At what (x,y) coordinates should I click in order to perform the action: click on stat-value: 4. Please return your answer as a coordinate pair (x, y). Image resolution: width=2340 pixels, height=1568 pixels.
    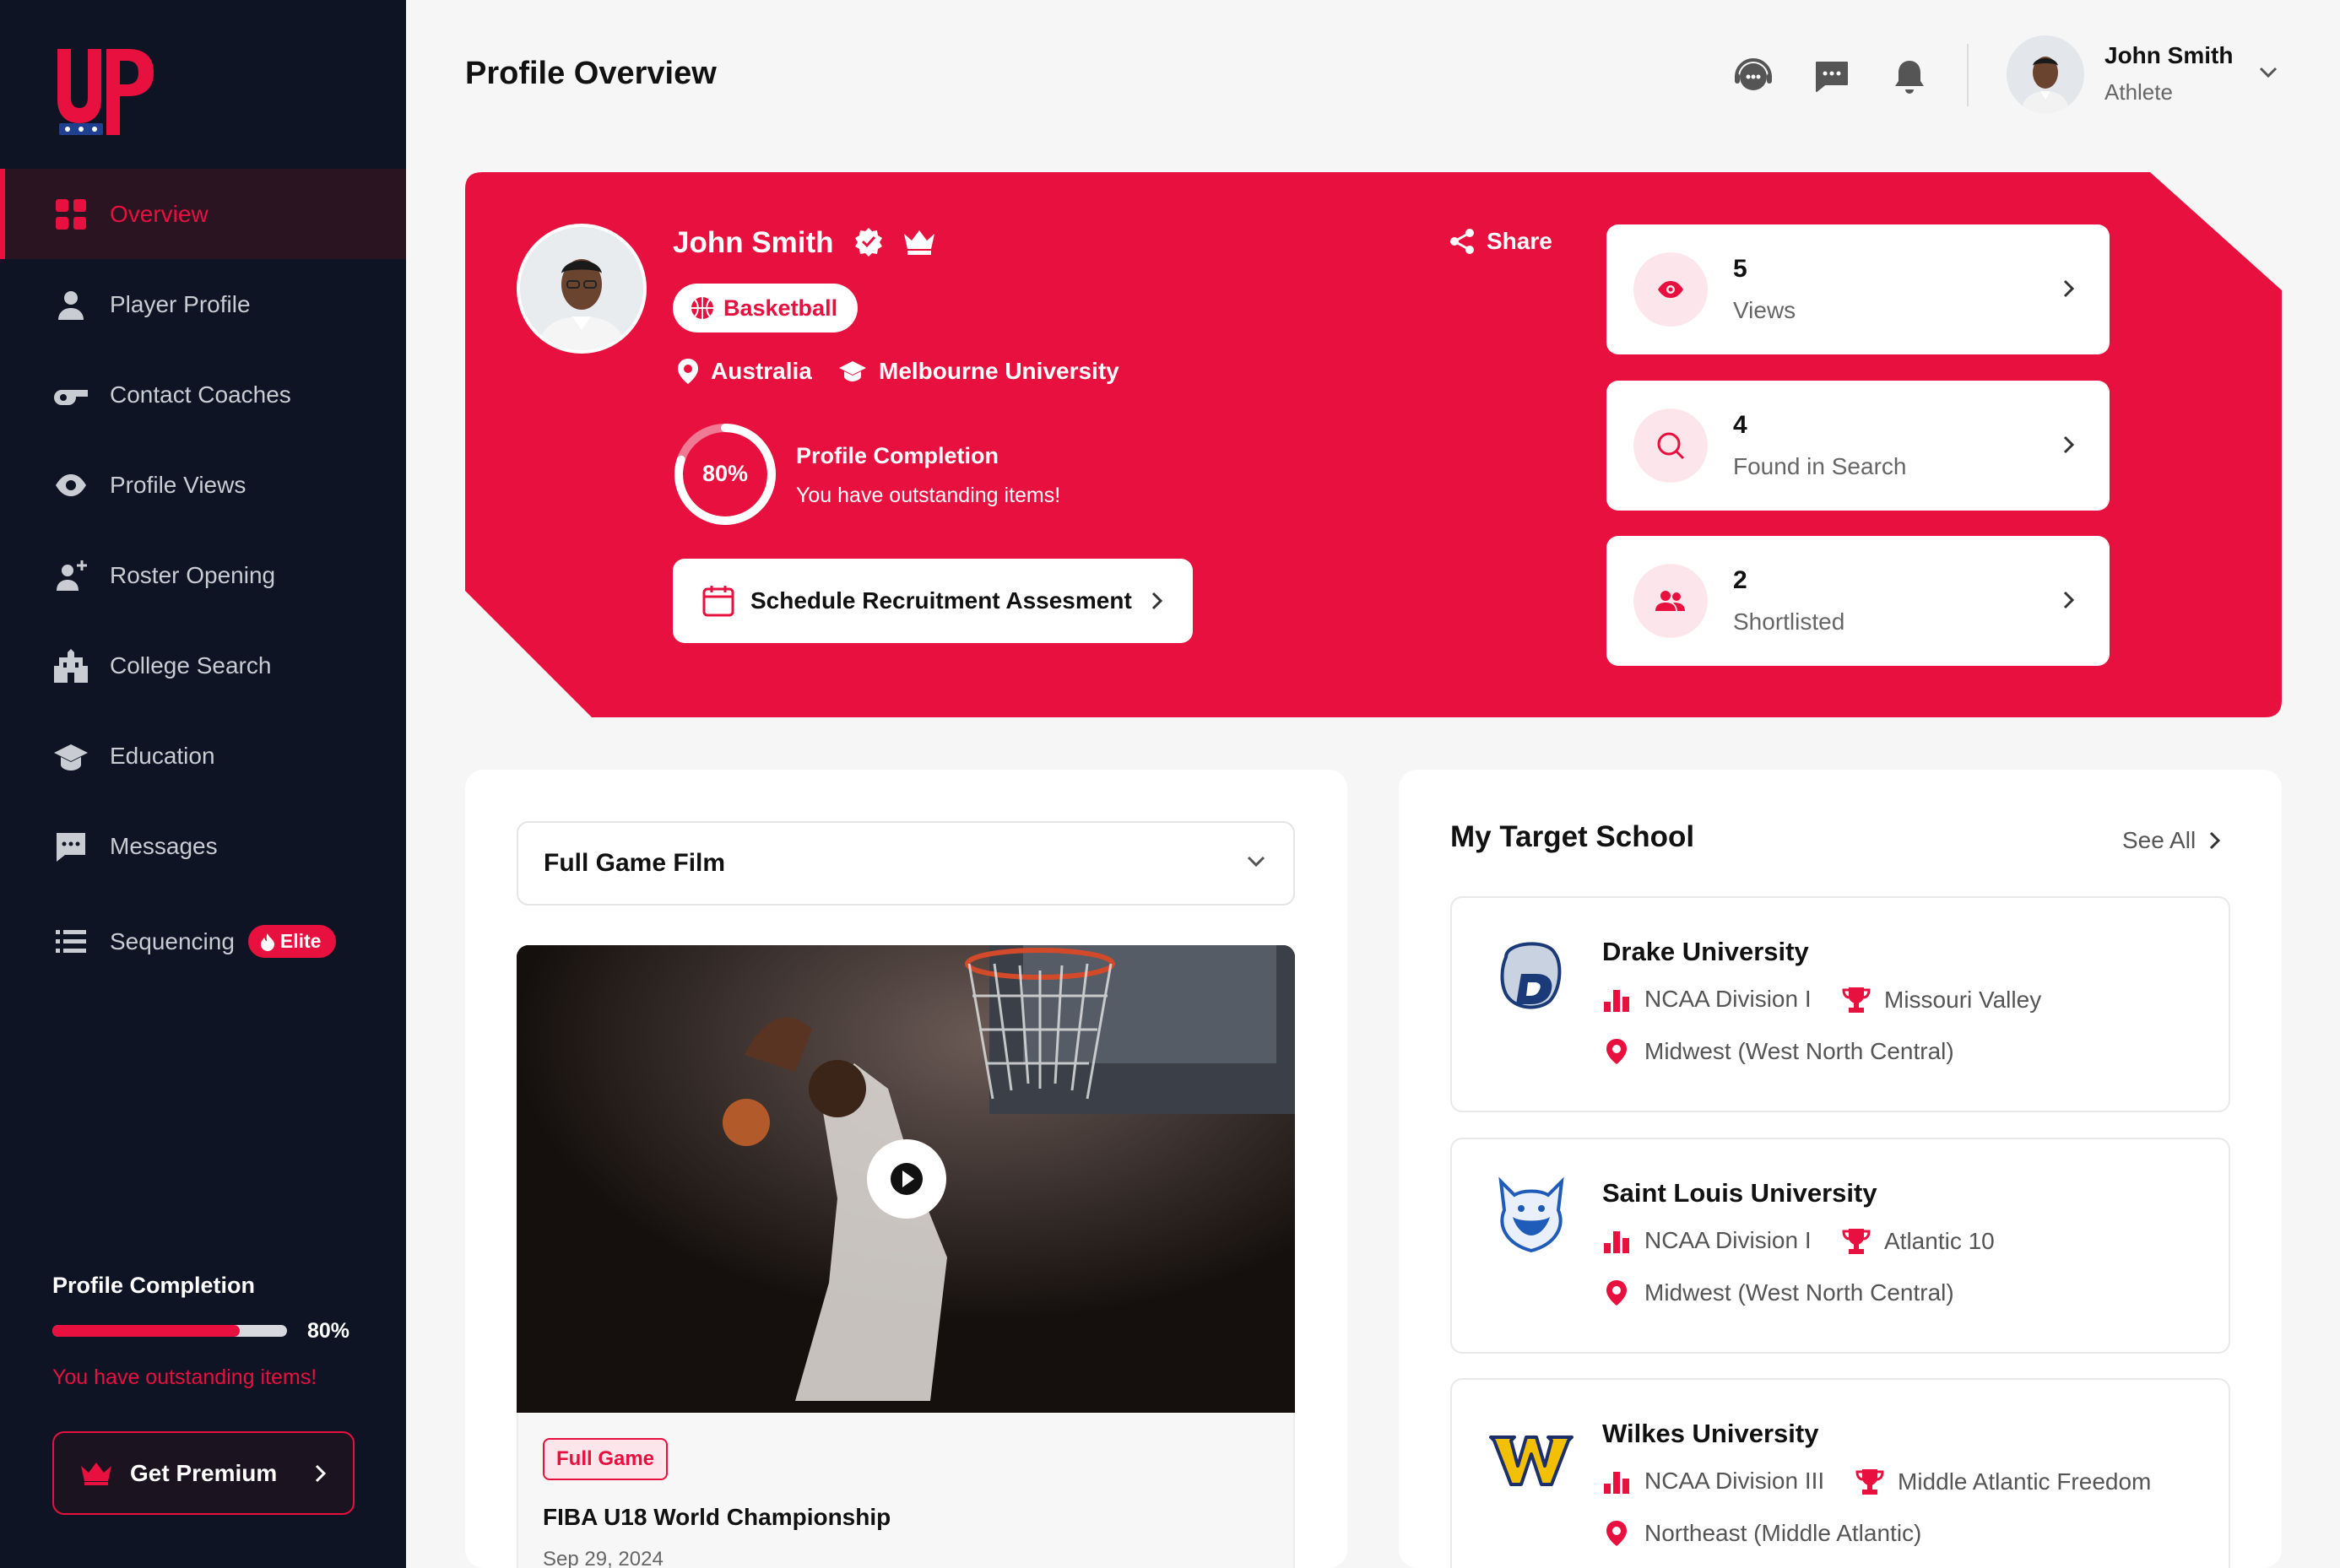
    Looking at the image, I should click on (1740, 425).